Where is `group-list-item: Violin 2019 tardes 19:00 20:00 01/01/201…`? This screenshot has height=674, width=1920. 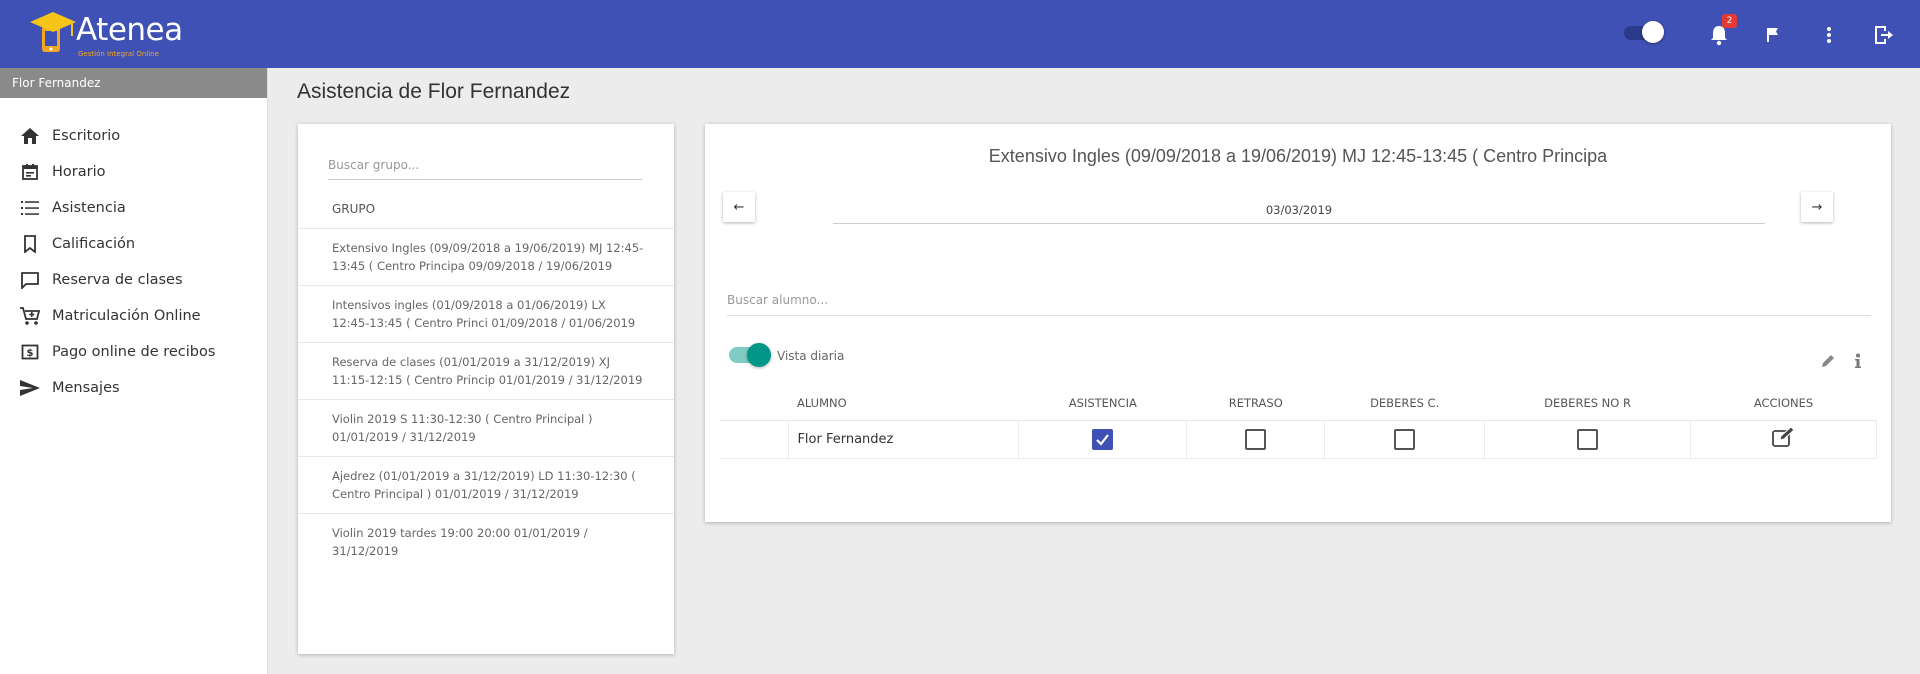
group-list-item: Violin 2019 tardes 19:00 20:00 01/01/201… is located at coordinates (486, 541).